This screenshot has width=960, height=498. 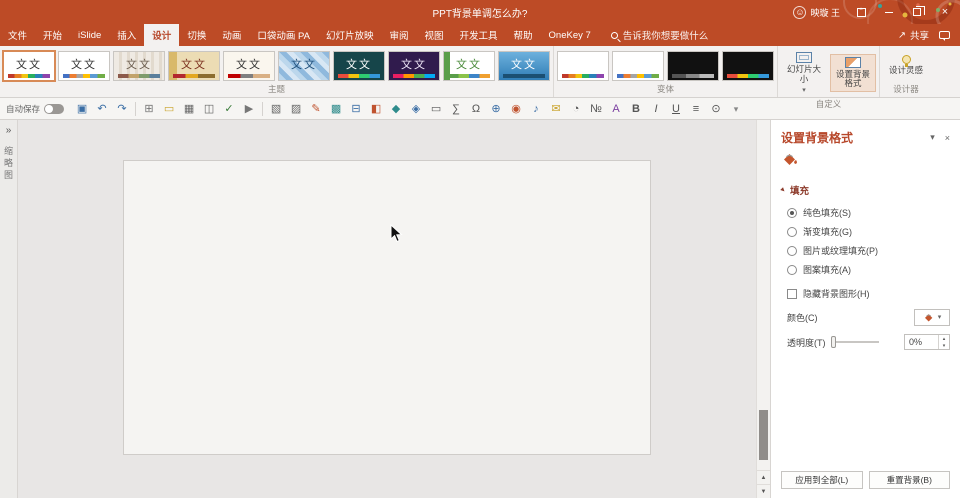 What do you see at coordinates (414, 65) in the screenshot?
I see `theme-thumbnail-8: 文文` at bounding box center [414, 65].